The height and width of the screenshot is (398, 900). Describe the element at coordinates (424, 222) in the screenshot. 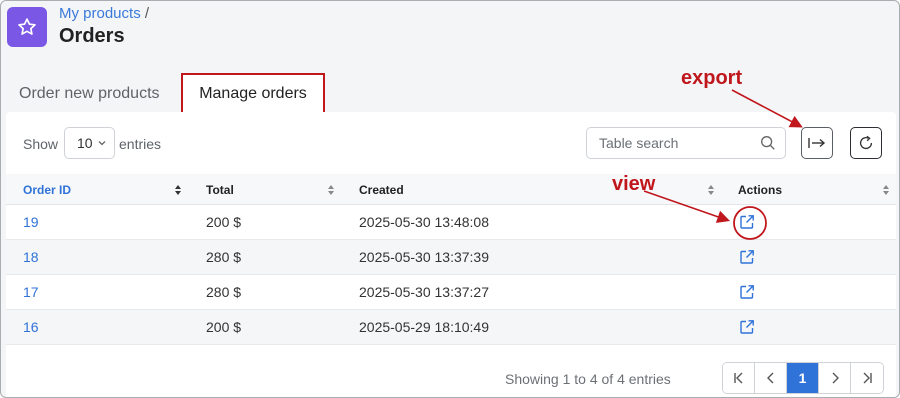

I see `order-created: 2025-05-30 13:48:08` at that location.